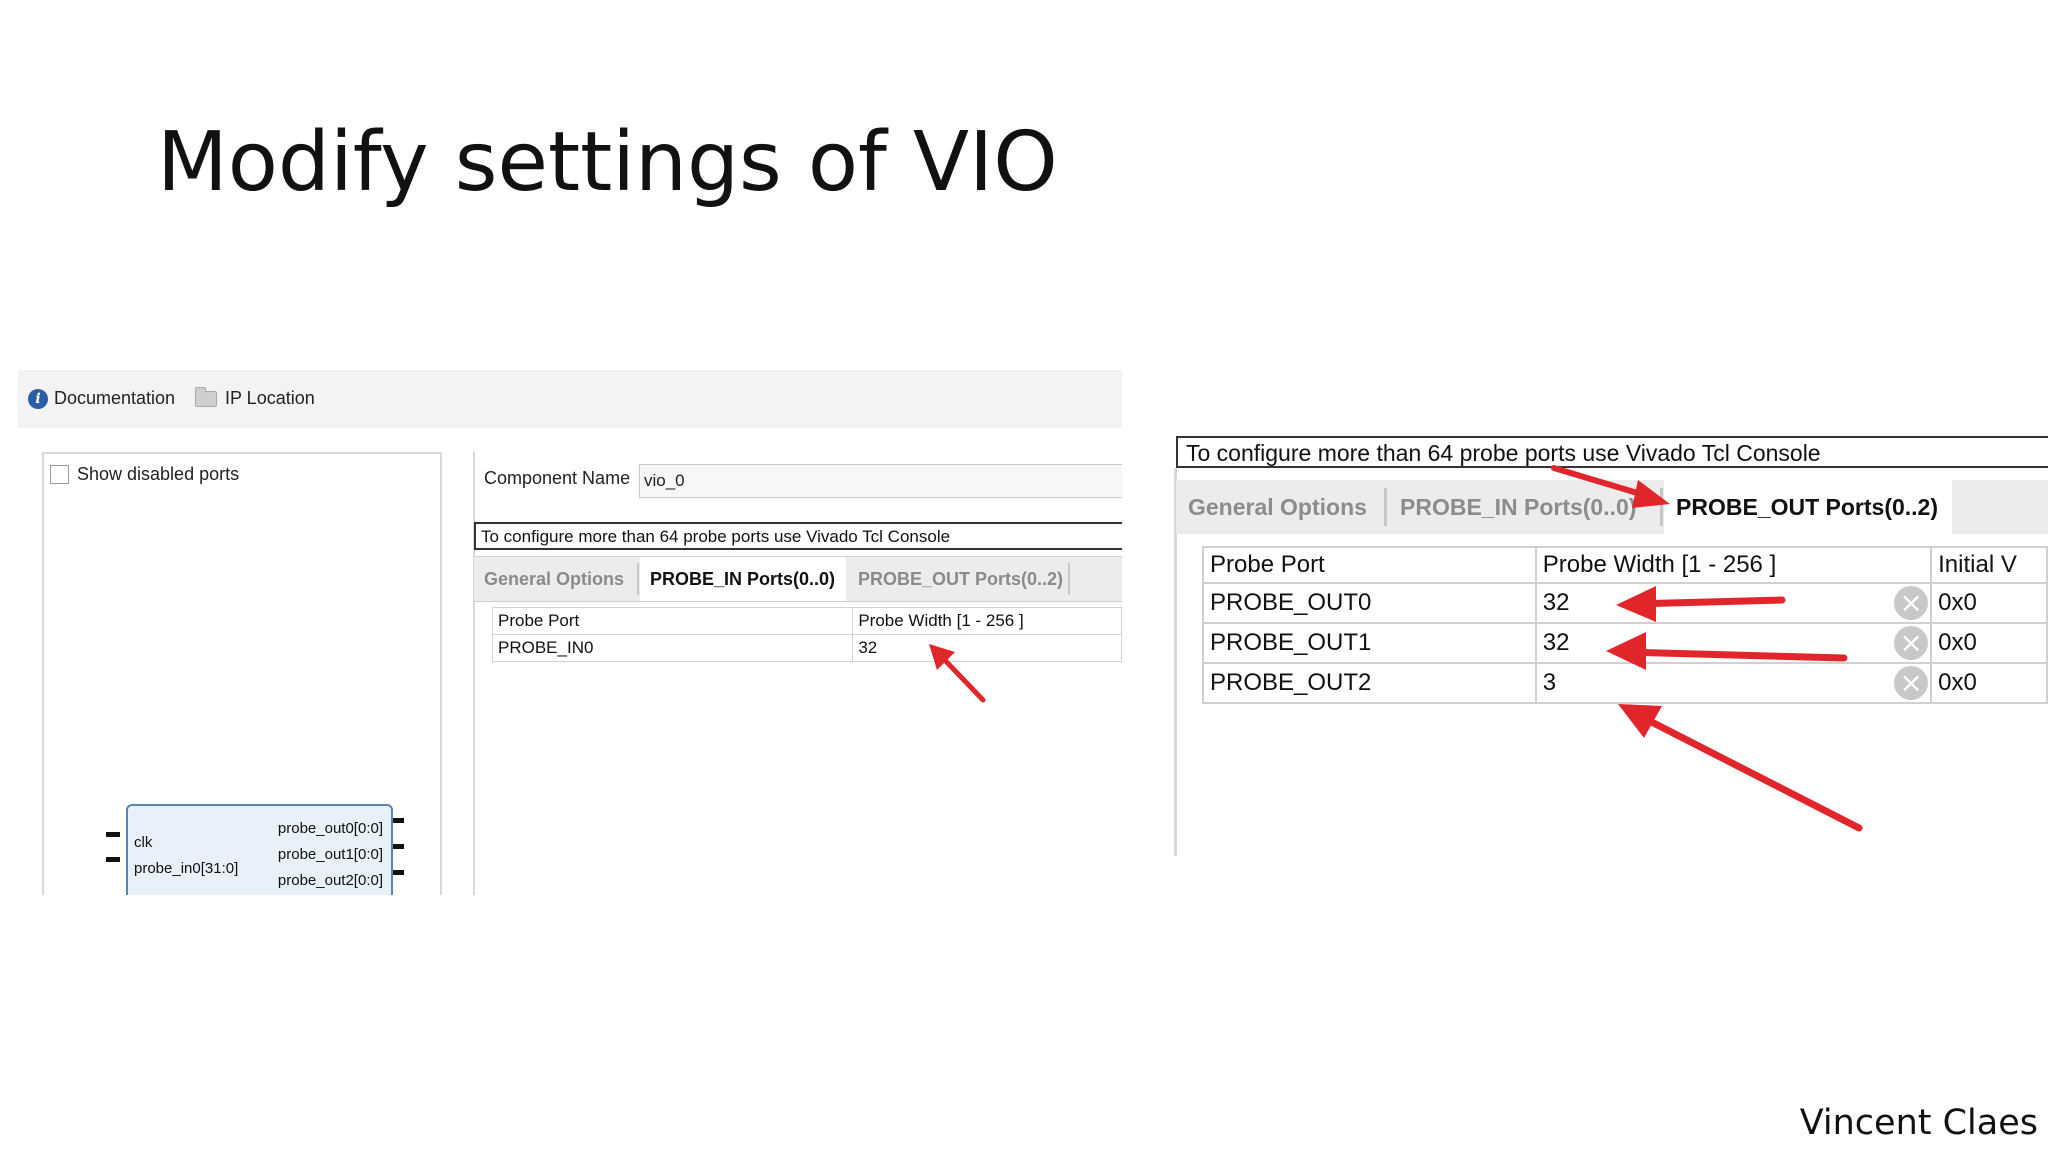 This screenshot has width=2048, height=1152. Describe the element at coordinates (158, 474) in the screenshot. I see `show-disabled-ports-label: Show disabled ports` at that location.